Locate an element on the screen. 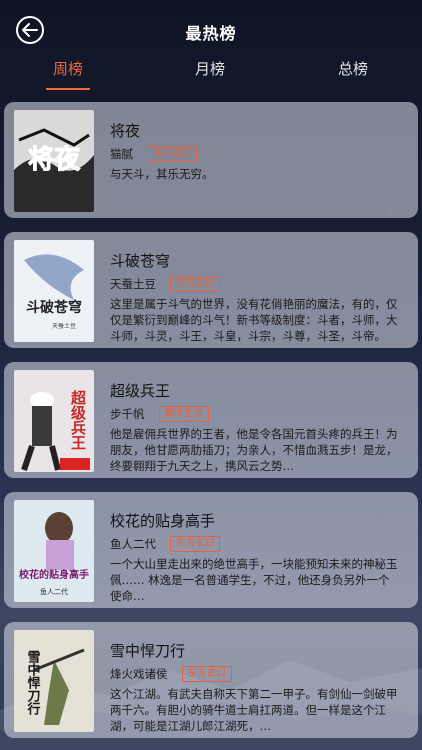  book-cover: 雪中悍刀行 is located at coordinates (54, 681).